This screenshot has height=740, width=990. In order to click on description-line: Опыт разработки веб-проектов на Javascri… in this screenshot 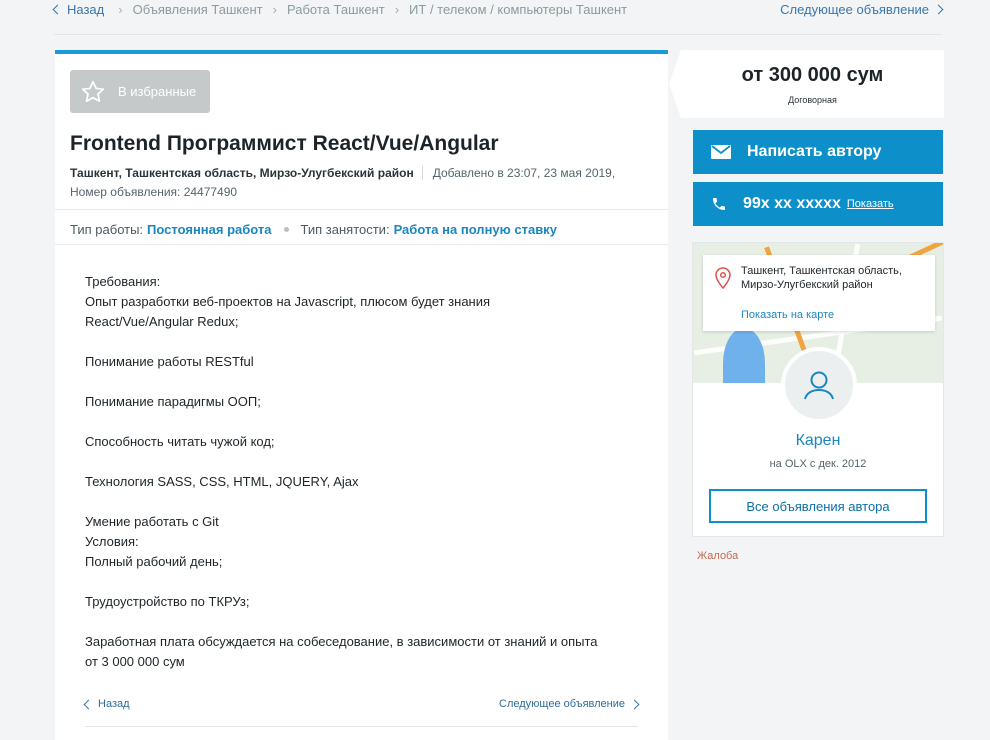, I will do `click(288, 301)`.